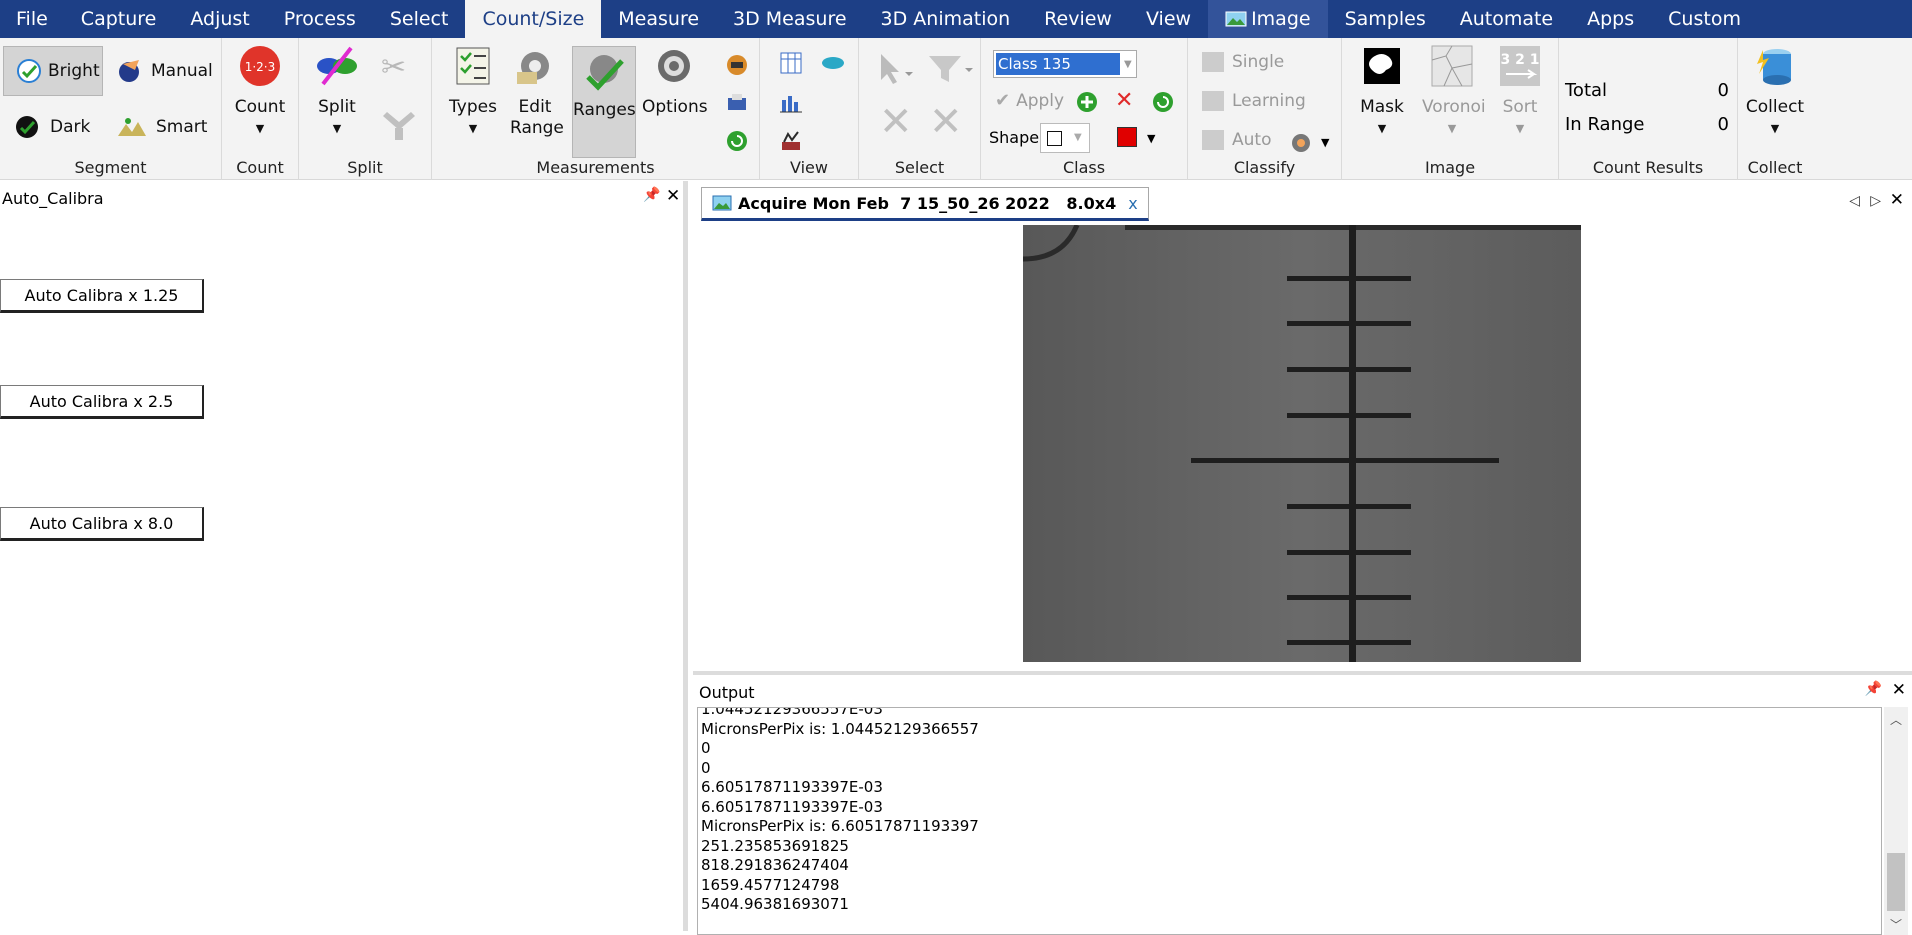 The width and height of the screenshot is (1912, 935). I want to click on split-button: Split ▼, so click(337, 91).